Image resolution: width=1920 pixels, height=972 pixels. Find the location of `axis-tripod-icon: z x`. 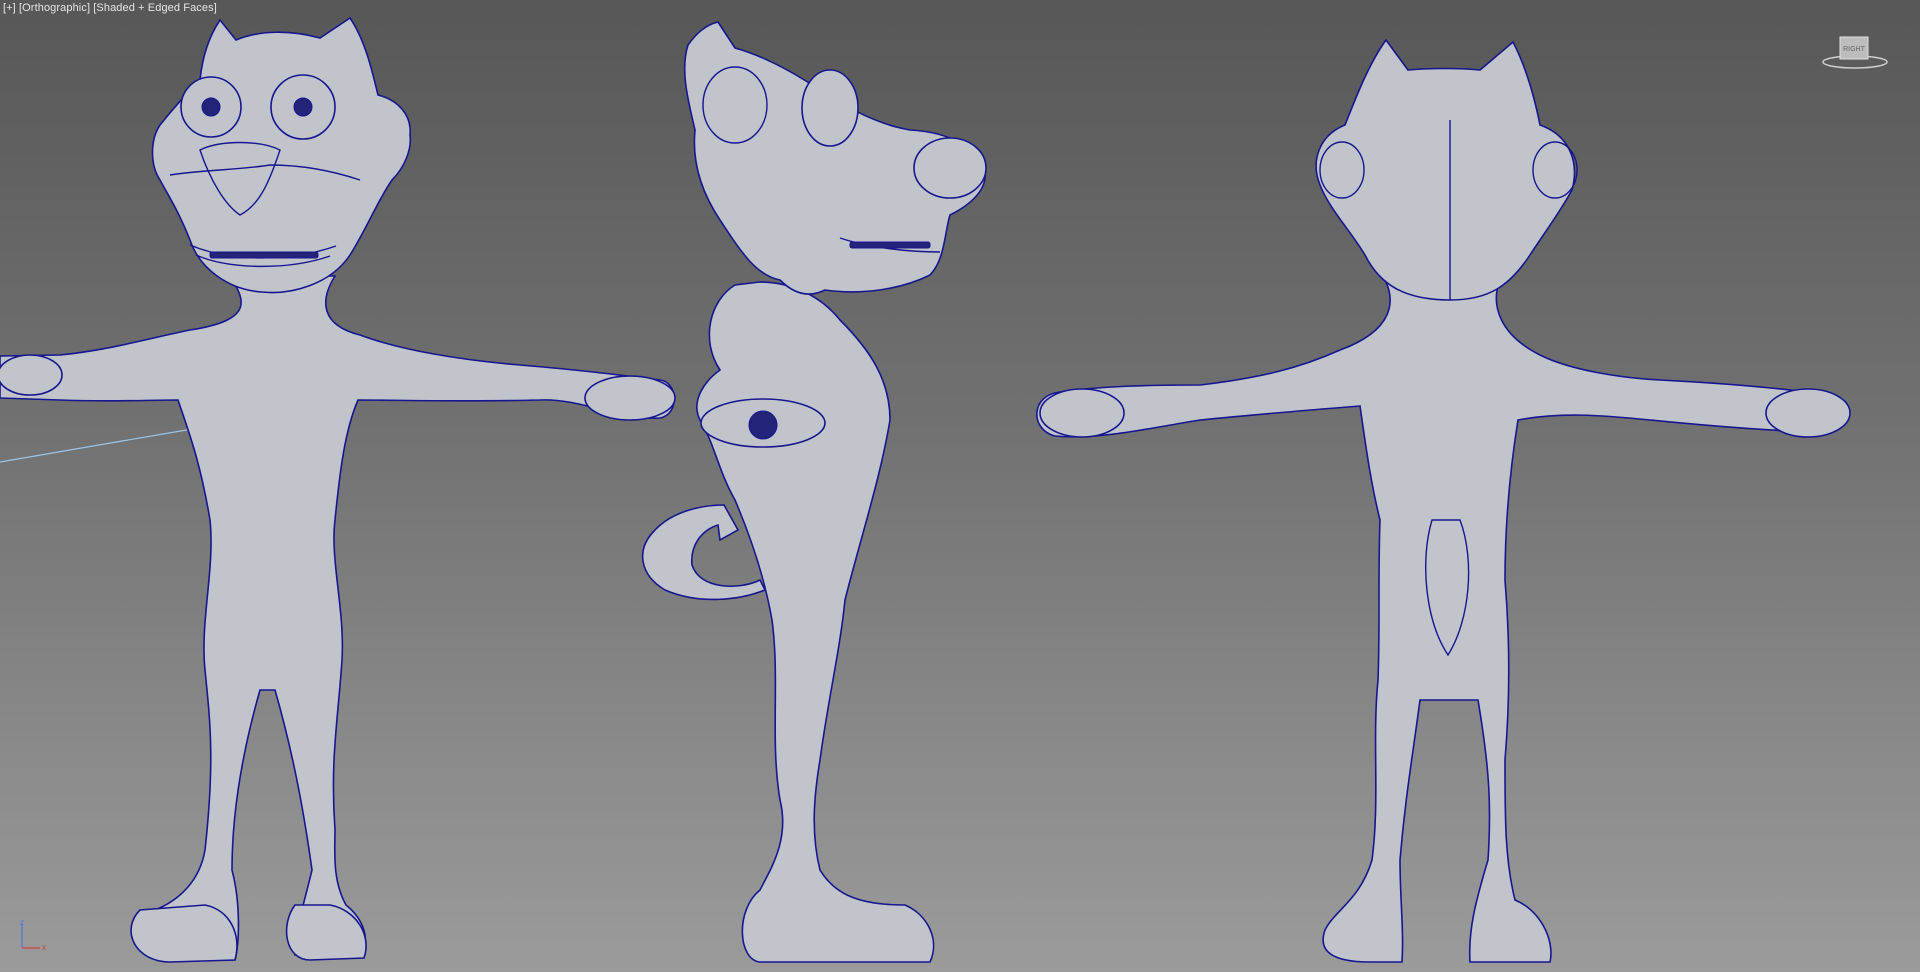

axis-tripod-icon: z x is located at coordinates (35, 935).